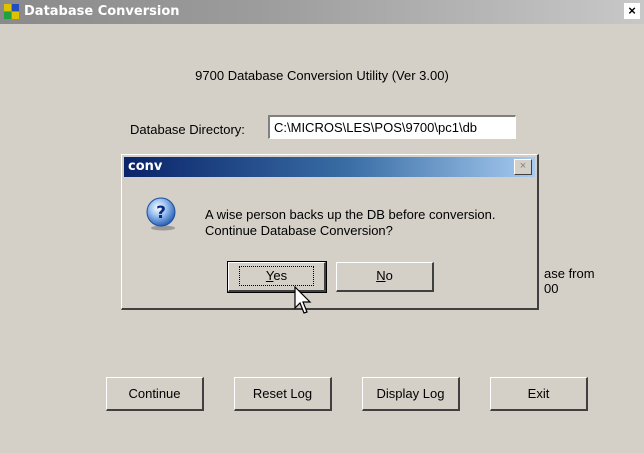 The width and height of the screenshot is (644, 453). I want to click on no-button: No, so click(385, 277).